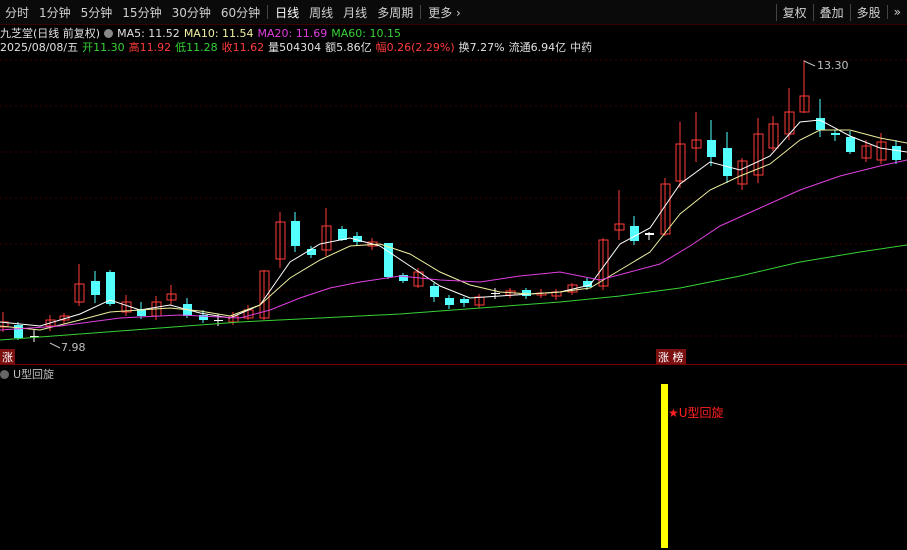 This screenshot has width=907, height=550. What do you see at coordinates (55, 345) in the screenshot?
I see `min-pointer` at bounding box center [55, 345].